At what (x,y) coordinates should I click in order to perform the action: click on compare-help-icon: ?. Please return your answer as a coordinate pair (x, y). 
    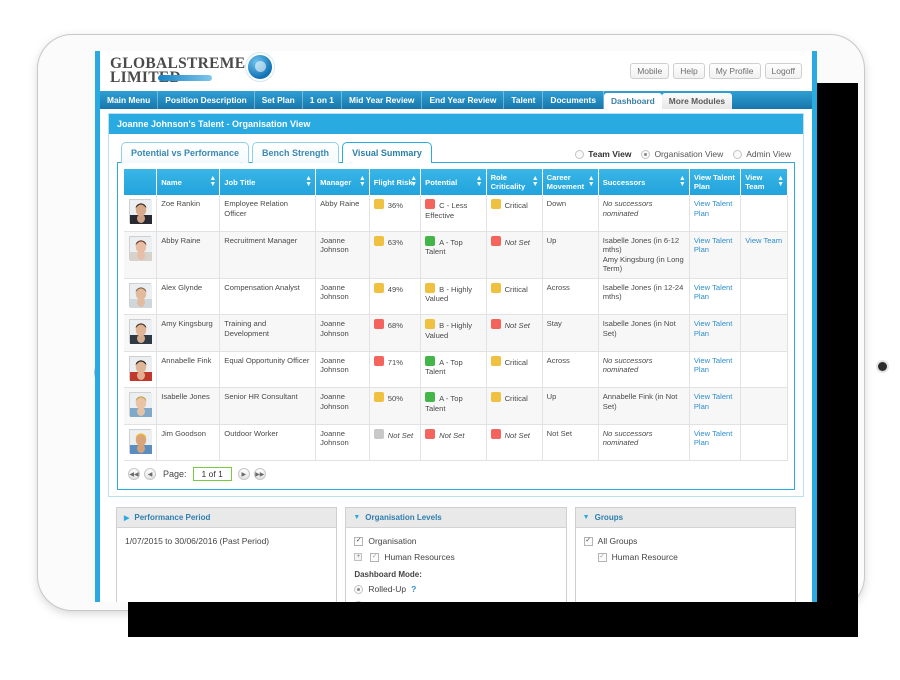
    Looking at the image, I should click on (410, 601).